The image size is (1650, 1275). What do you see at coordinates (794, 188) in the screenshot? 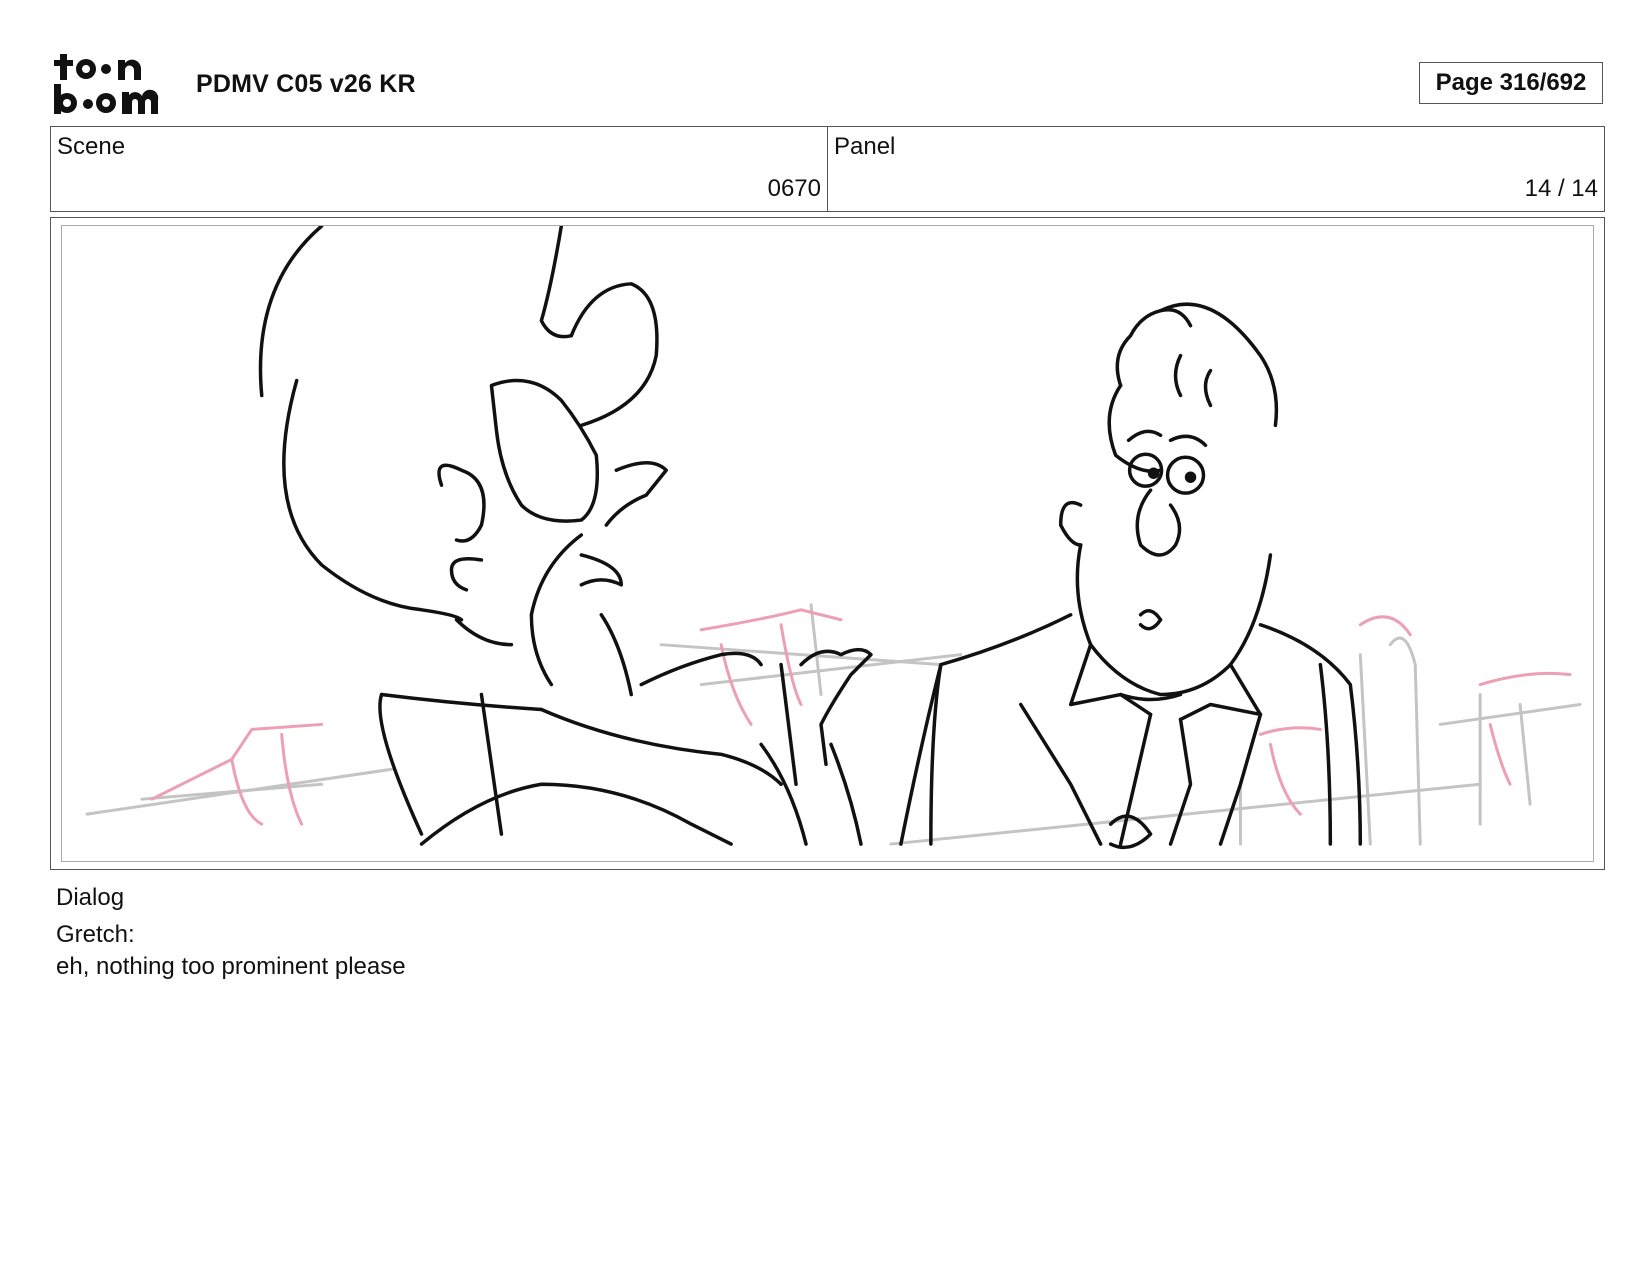
I see `scene-value: 0670` at bounding box center [794, 188].